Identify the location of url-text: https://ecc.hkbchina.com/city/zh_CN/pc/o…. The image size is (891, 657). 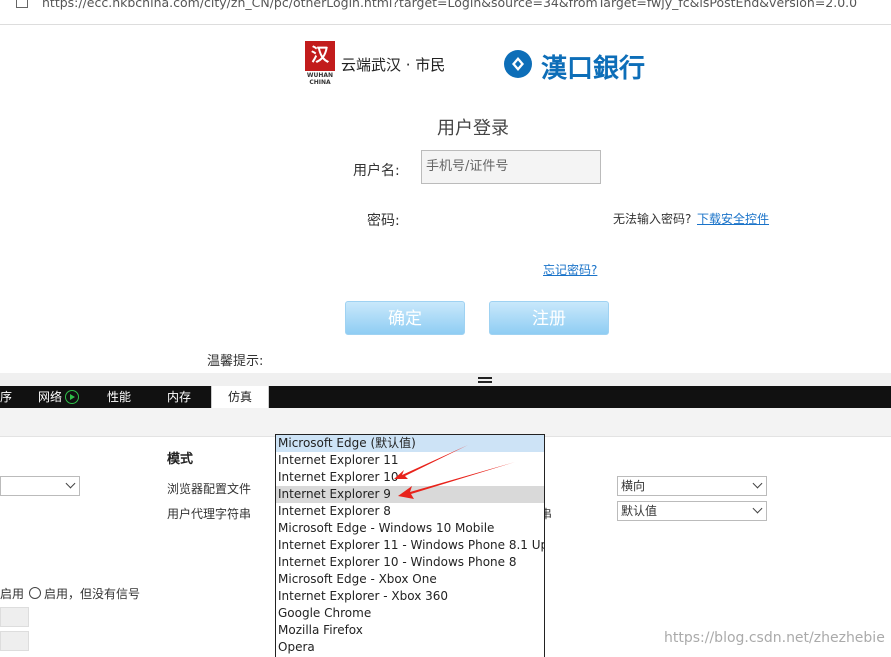
(449, 5).